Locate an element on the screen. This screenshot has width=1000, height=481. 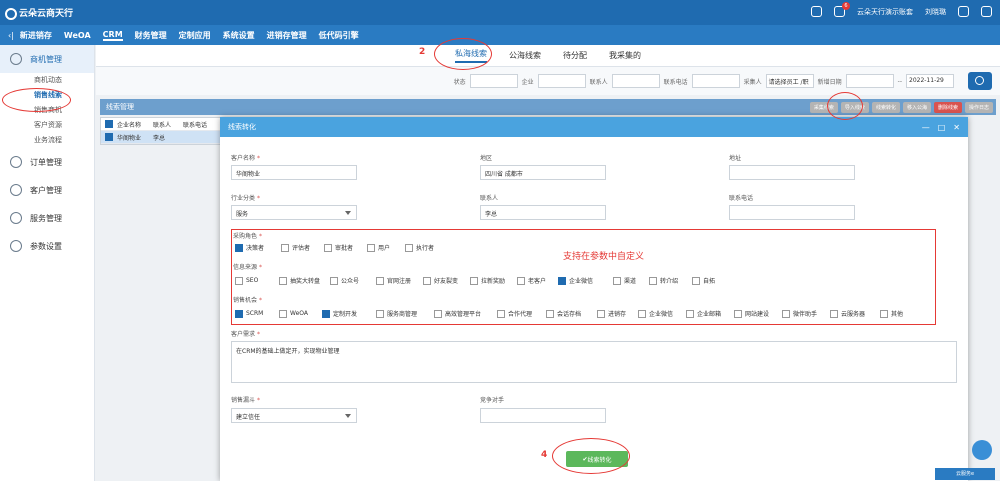
nav-item: WeOA is located at coordinates (77, 35).